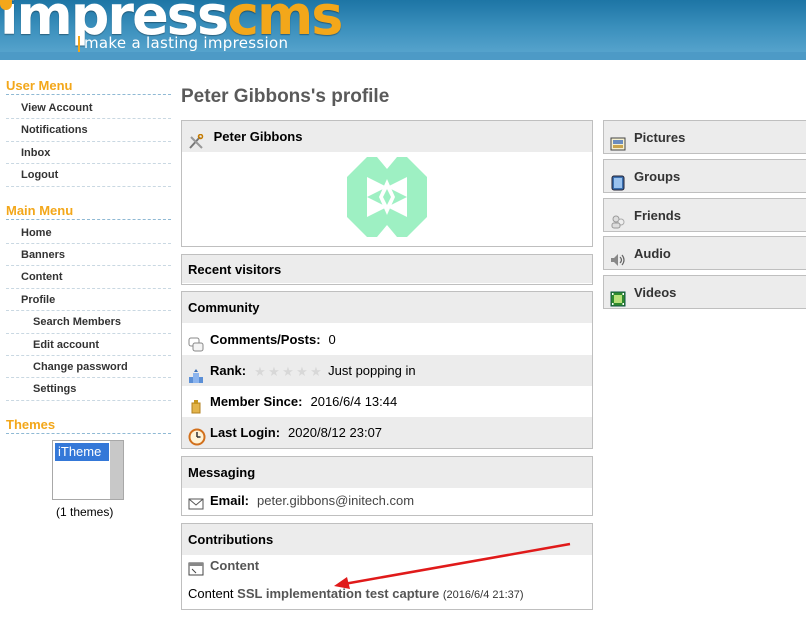 This screenshot has height=624, width=806. I want to click on tagline-divider, so click(79, 44).